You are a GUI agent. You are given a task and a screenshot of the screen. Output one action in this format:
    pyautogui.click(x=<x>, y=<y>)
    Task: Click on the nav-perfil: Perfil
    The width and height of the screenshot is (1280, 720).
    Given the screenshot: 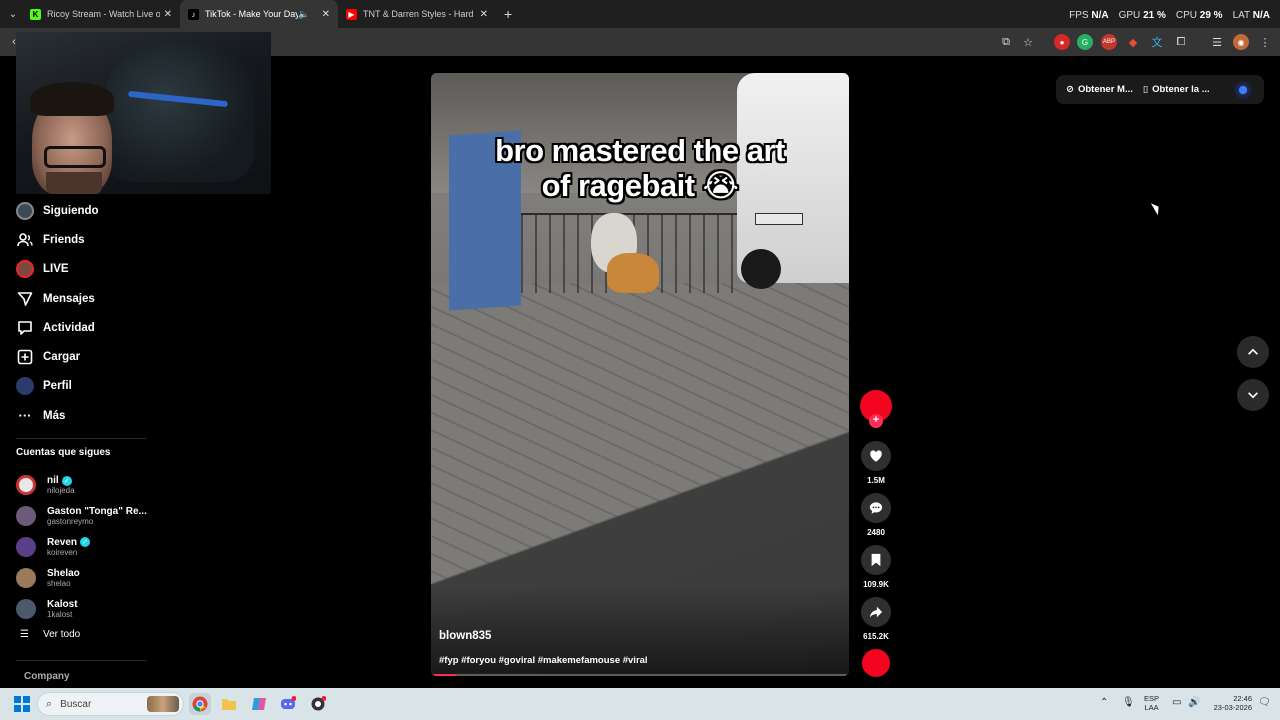 What is the action you would take?
    pyautogui.click(x=75, y=386)
    